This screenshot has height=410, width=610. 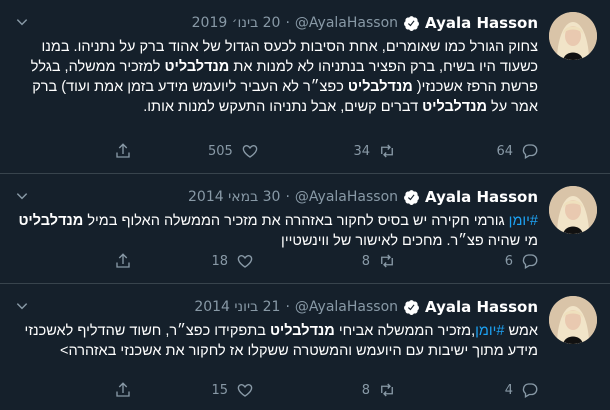 What do you see at coordinates (269, 390) in the screenshot?
I see `tweet-actions: 15 8 4` at bounding box center [269, 390].